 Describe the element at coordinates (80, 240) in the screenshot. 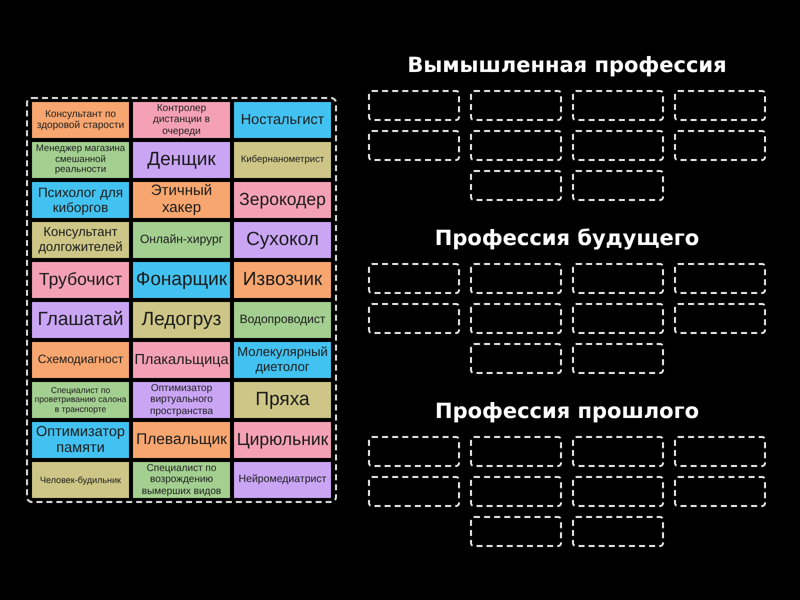

I see `word-tile: Консультант долгожителей` at that location.